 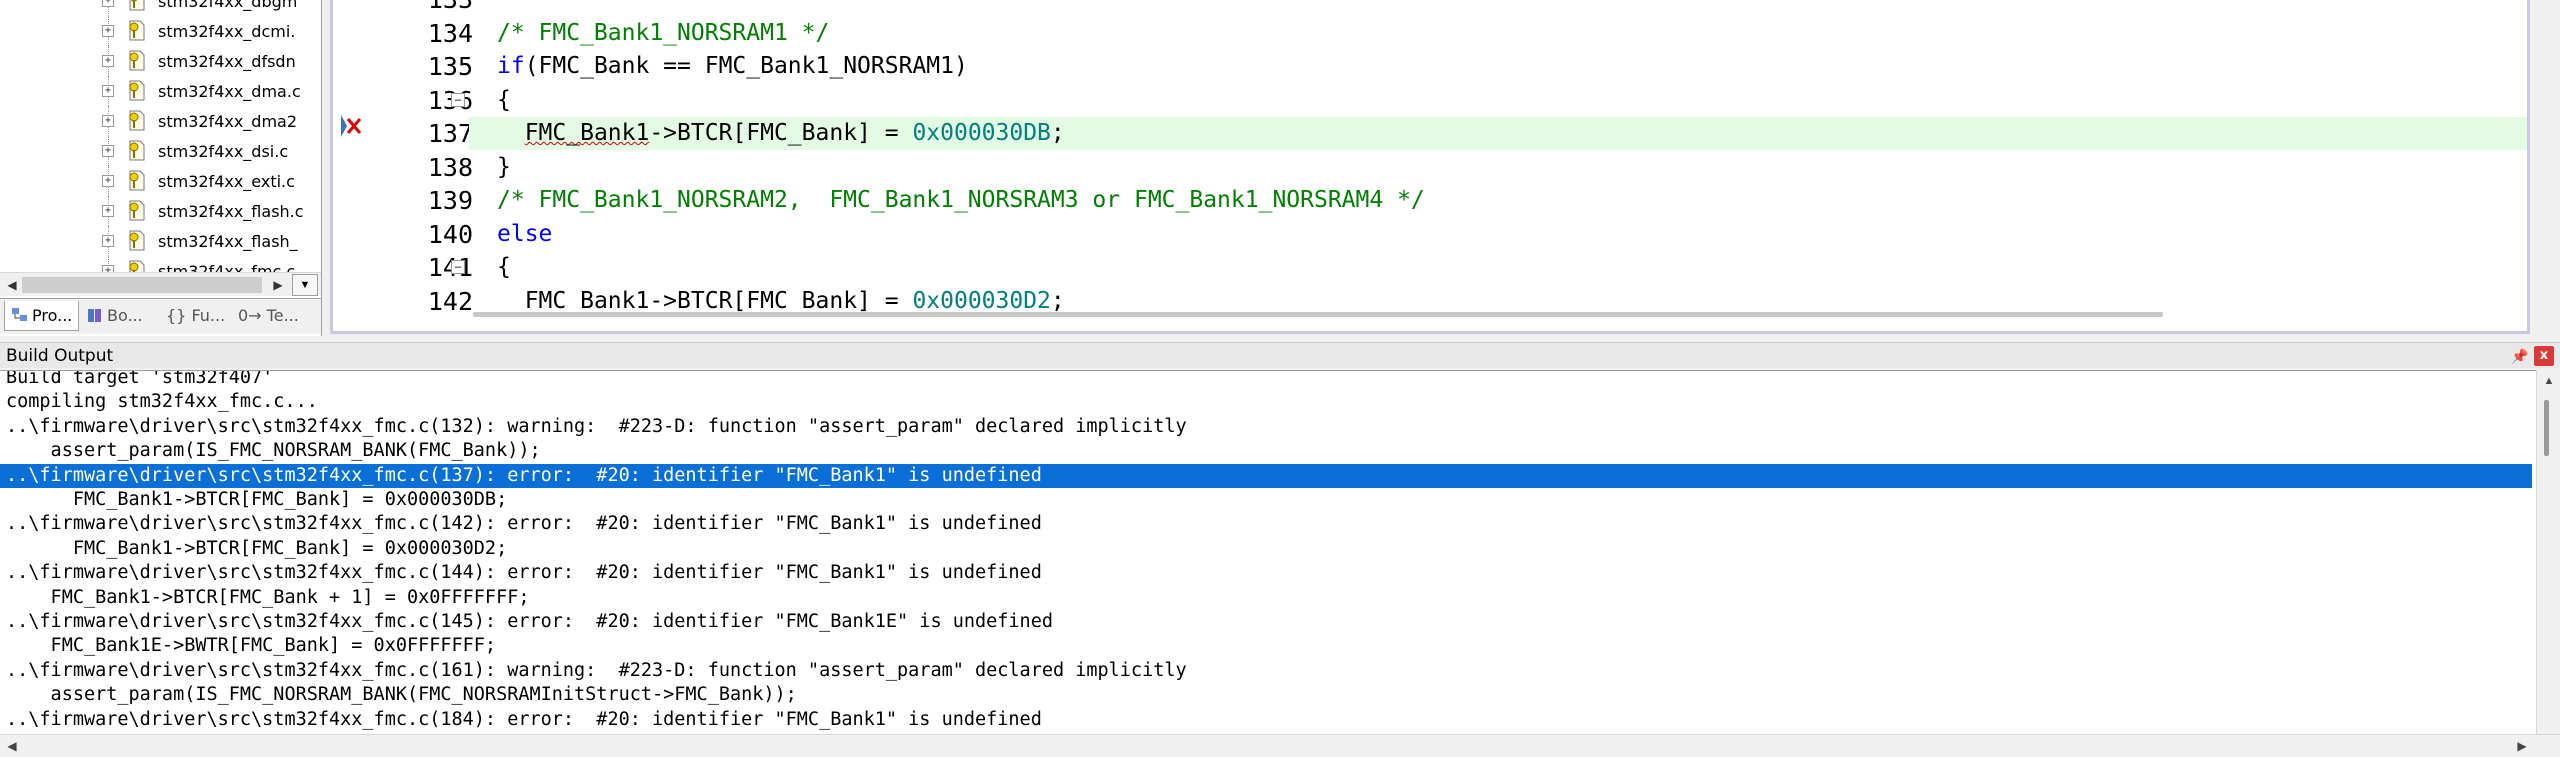 I want to click on code-token: if, so click(x=511, y=66).